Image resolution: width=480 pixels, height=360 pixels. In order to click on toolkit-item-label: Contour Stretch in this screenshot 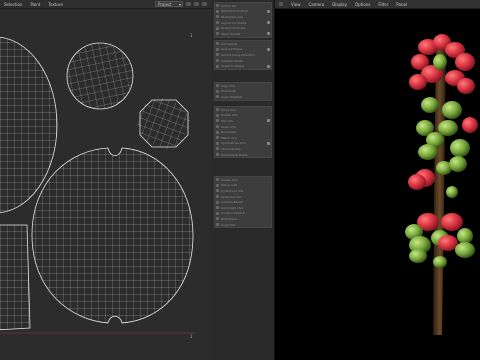, I will do `click(233, 213)`.